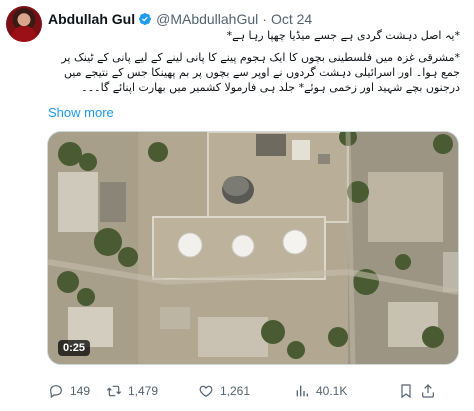 This screenshot has width=474, height=411. I want to click on author-name: Abdullah Gul, so click(91, 19).